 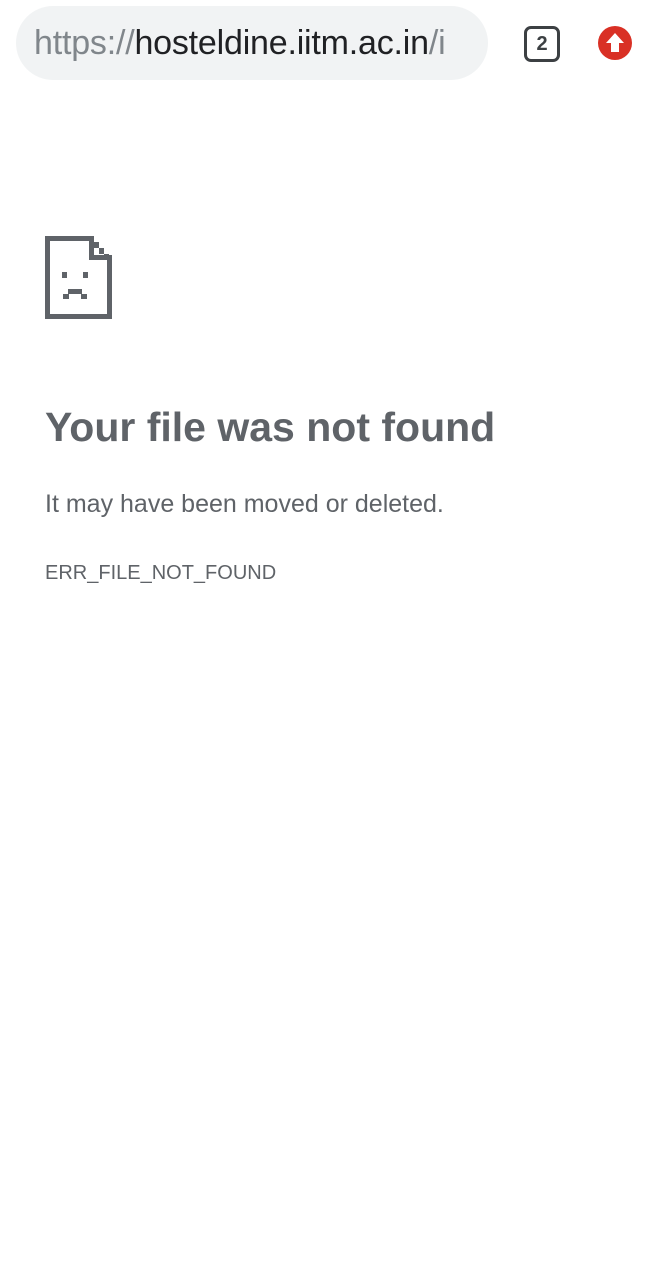 I want to click on error-description: It may have been moved or deleted., so click(x=244, y=504).